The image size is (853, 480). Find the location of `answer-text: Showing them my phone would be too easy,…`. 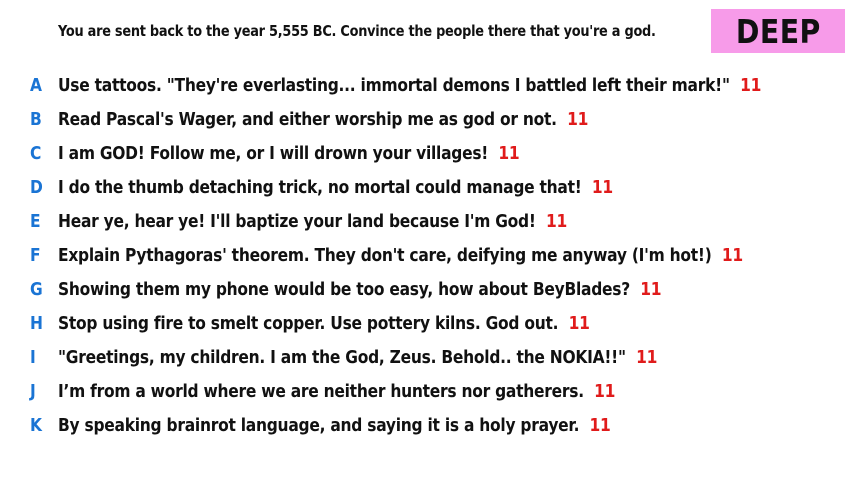

answer-text: Showing them my phone would be too easy,… is located at coordinates (344, 289).